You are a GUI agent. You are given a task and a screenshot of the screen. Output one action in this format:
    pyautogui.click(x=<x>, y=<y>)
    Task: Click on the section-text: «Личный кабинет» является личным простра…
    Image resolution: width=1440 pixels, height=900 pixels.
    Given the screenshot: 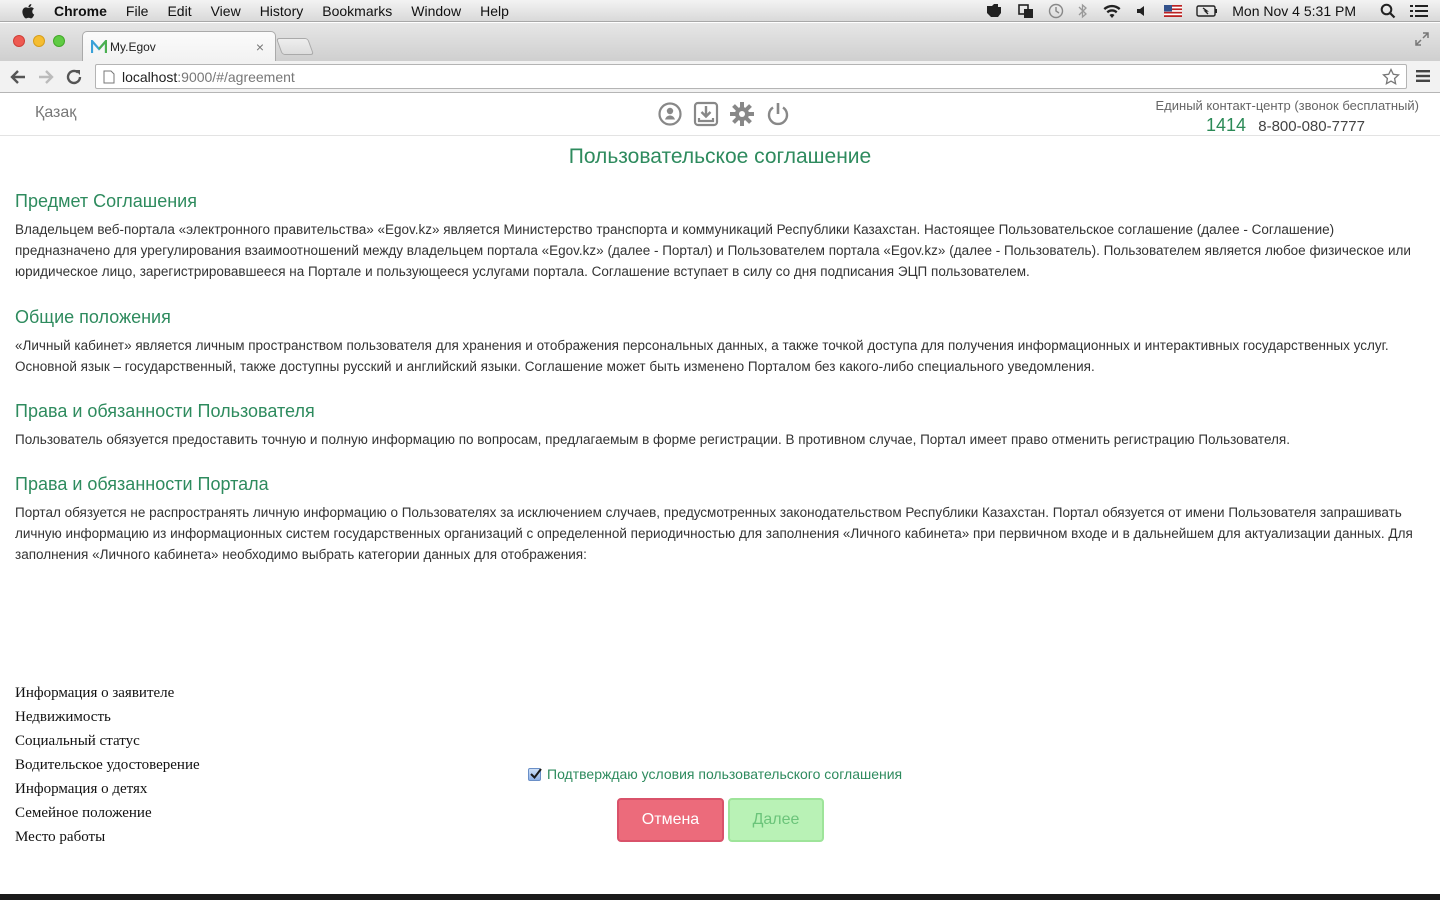 What is the action you would take?
    pyautogui.click(x=702, y=356)
    